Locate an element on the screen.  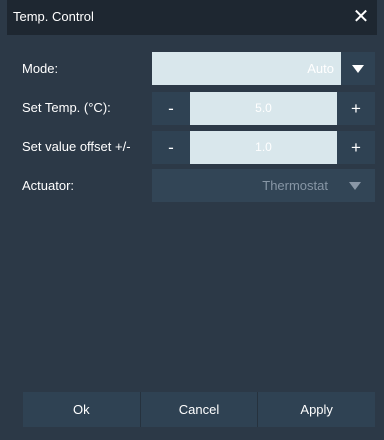
set-temp-label: Set Temp. (°C): is located at coordinates (66, 107).